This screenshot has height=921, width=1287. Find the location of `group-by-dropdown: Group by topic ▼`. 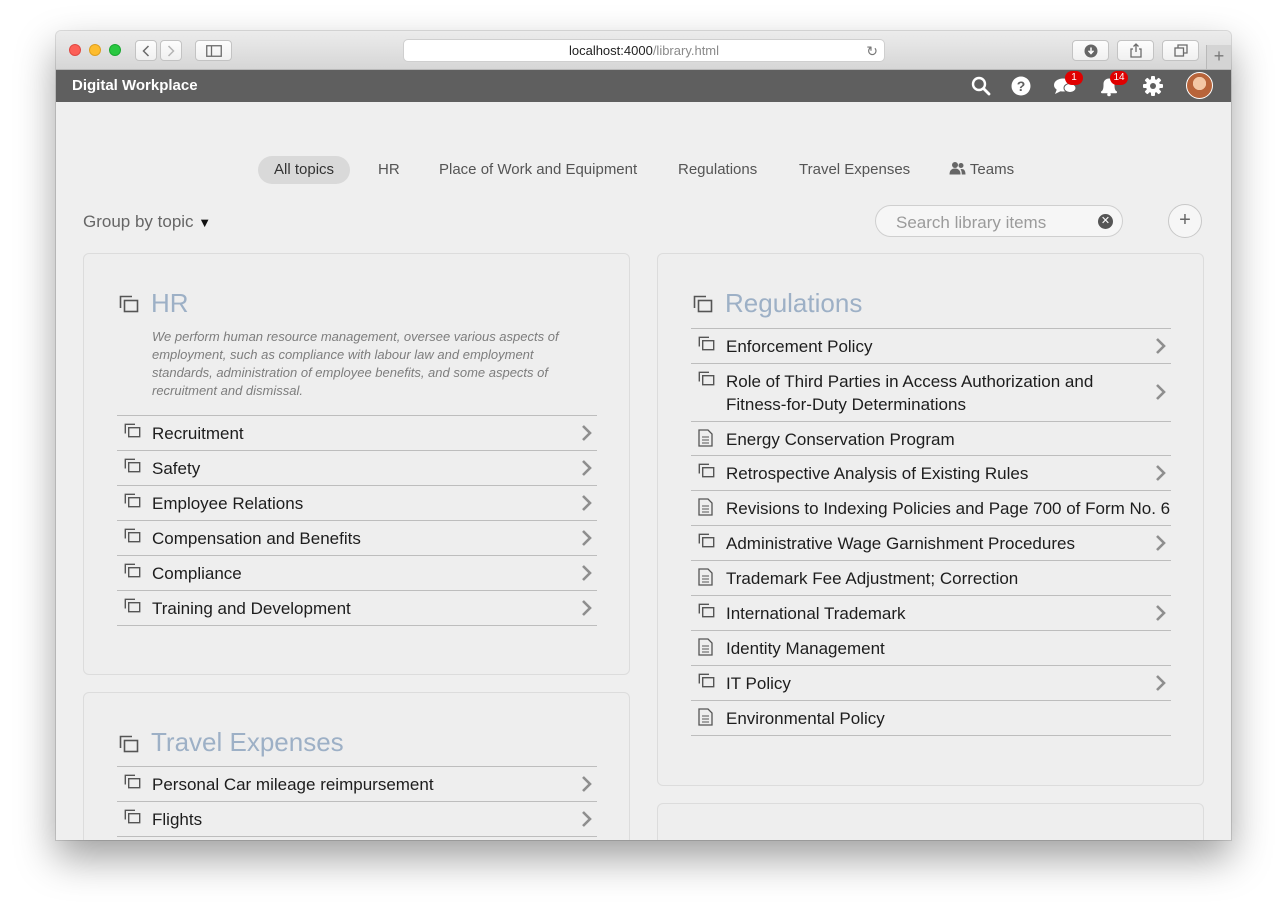

group-by-dropdown: Group by topic ▼ is located at coordinates (147, 222).